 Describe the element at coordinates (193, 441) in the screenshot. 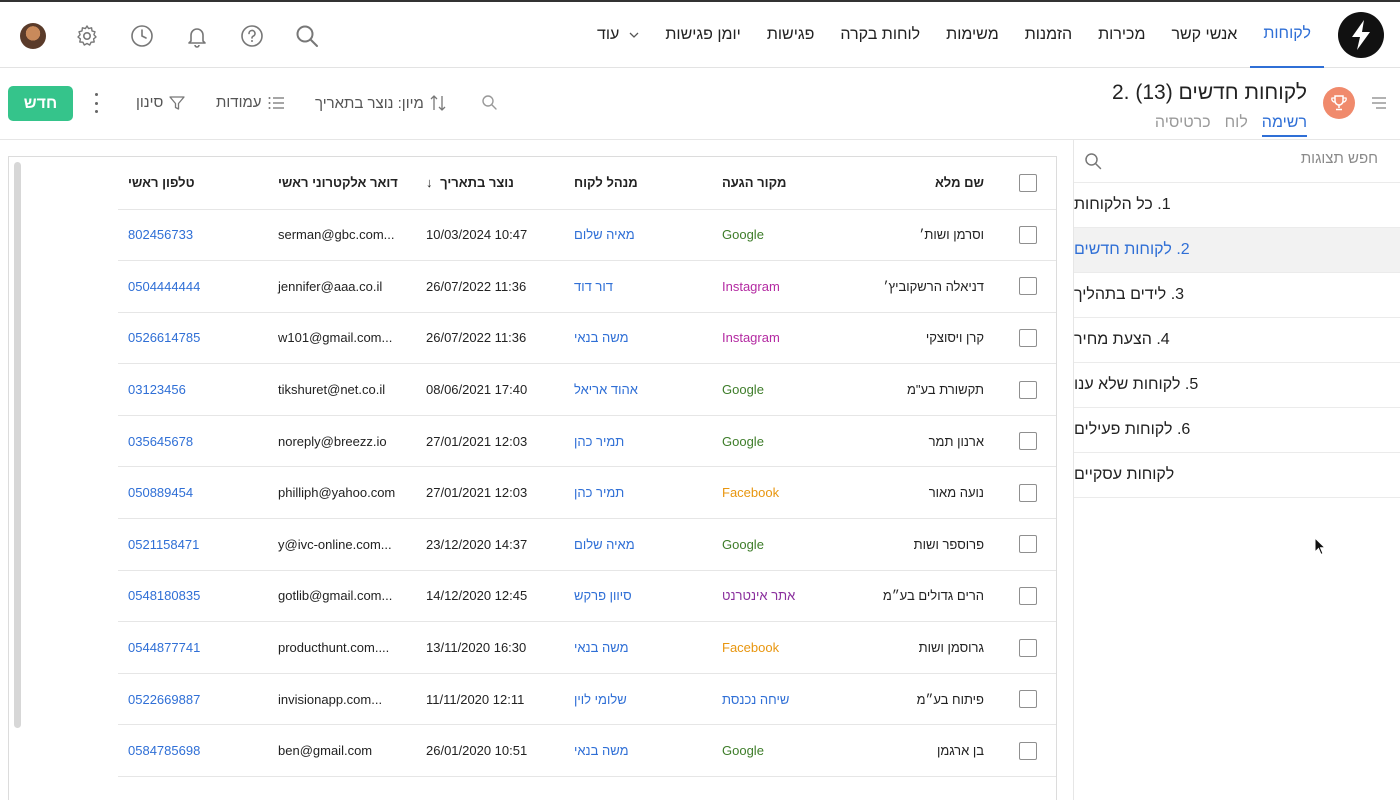

I see `cell-phone: 035645678` at that location.